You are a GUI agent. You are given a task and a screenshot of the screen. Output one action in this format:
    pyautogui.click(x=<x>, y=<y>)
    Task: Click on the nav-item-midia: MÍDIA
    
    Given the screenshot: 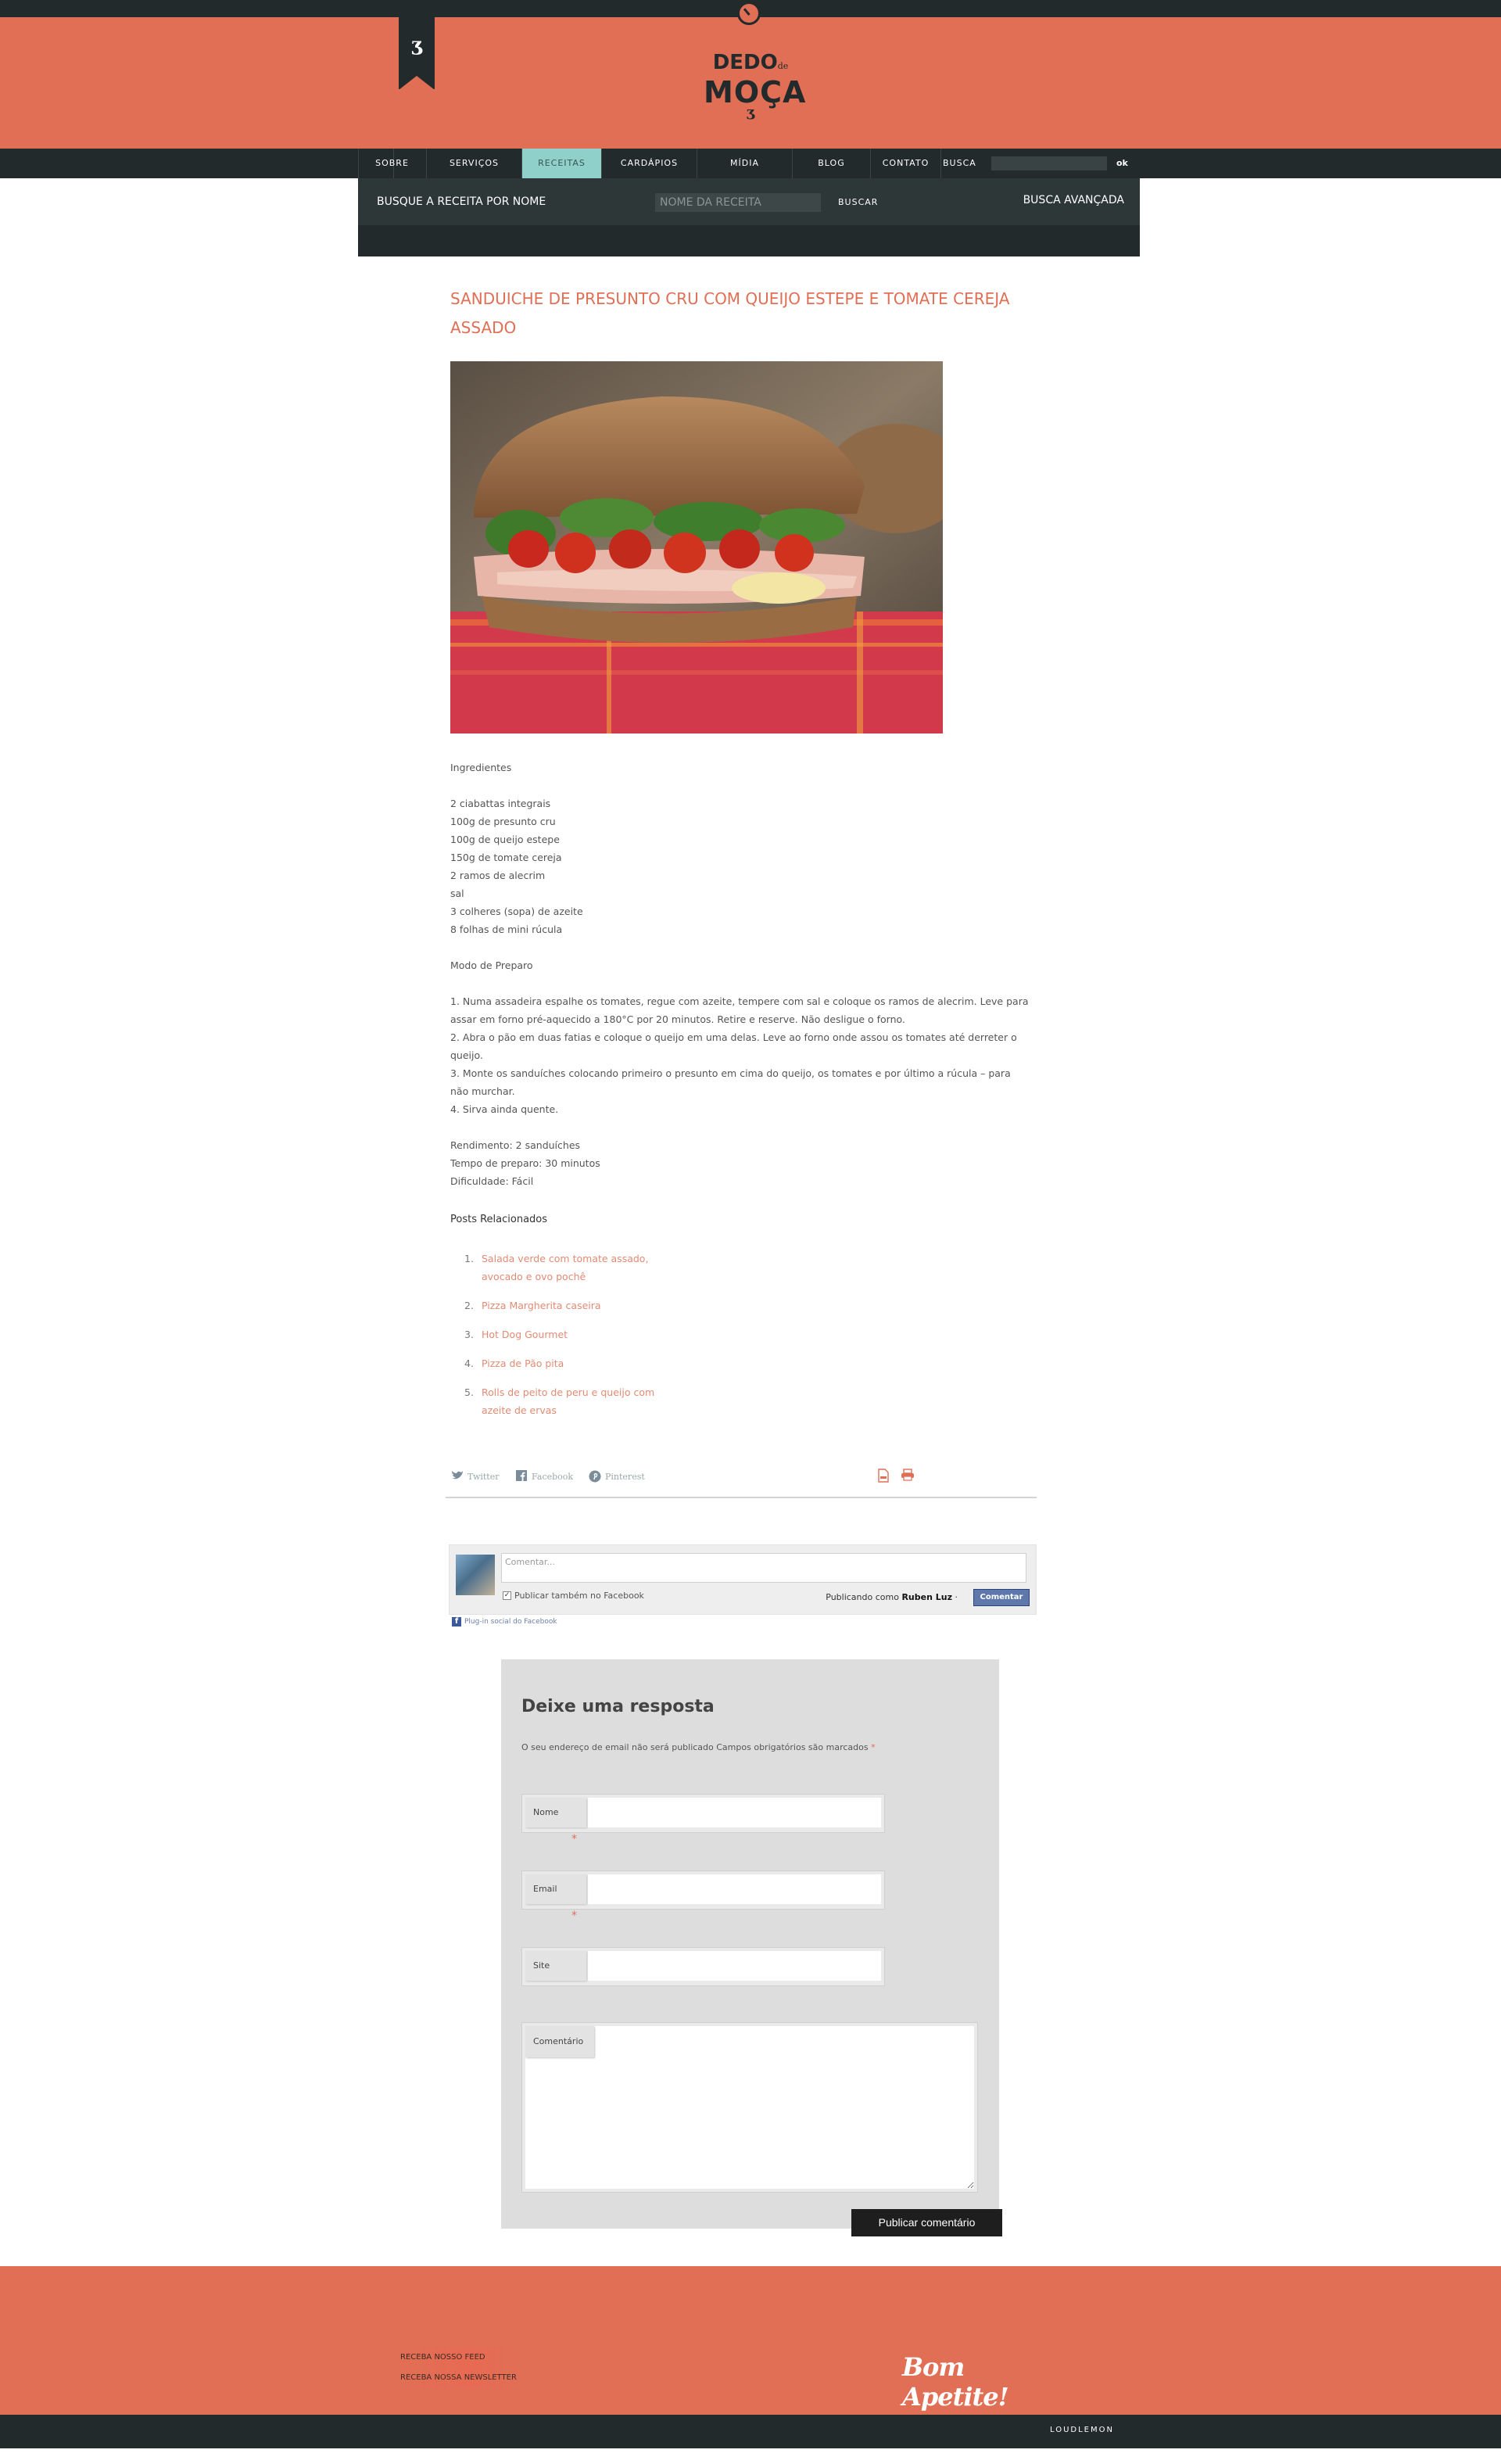 What is the action you would take?
    pyautogui.click(x=745, y=163)
    